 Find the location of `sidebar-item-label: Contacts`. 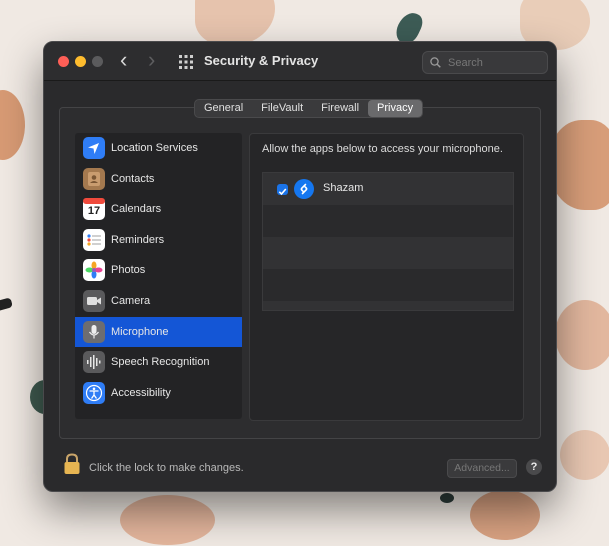

sidebar-item-label: Contacts is located at coordinates (133, 179).